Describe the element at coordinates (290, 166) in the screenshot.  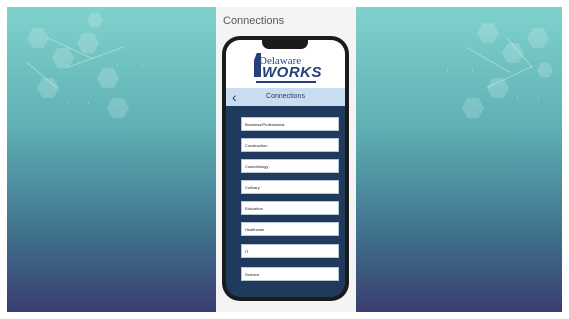
I see `connection-item-cosmetology: Cosmetology` at that location.